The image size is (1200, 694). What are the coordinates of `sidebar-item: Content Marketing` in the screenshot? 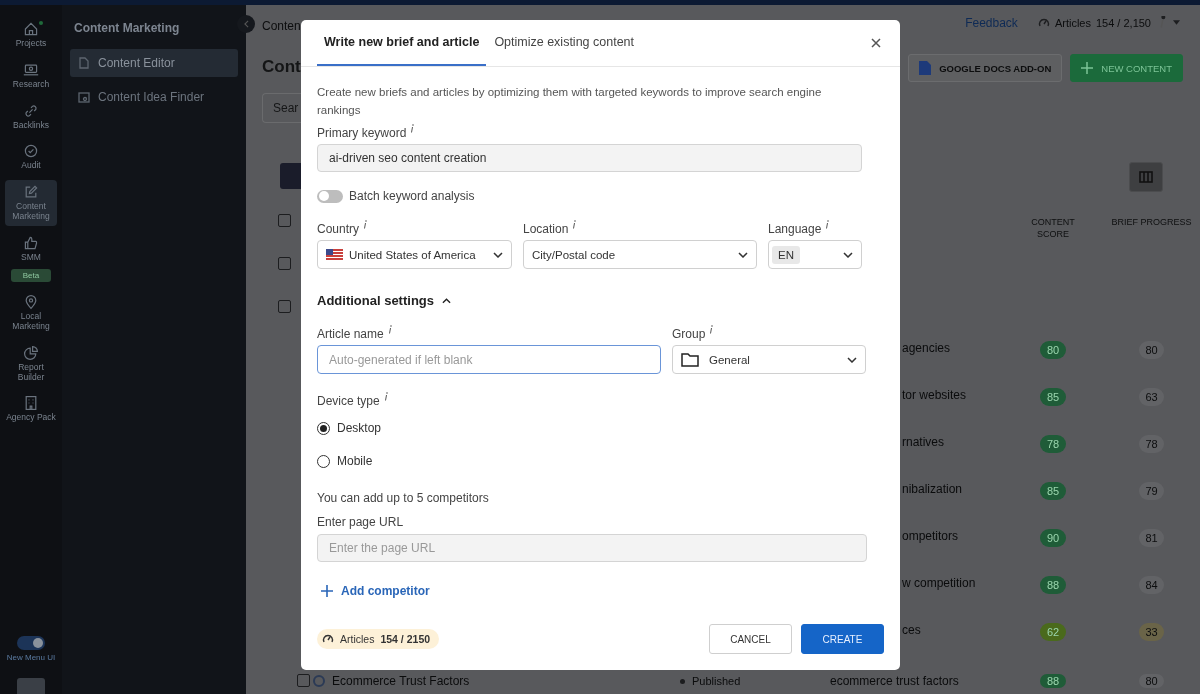 It's located at (31, 203).